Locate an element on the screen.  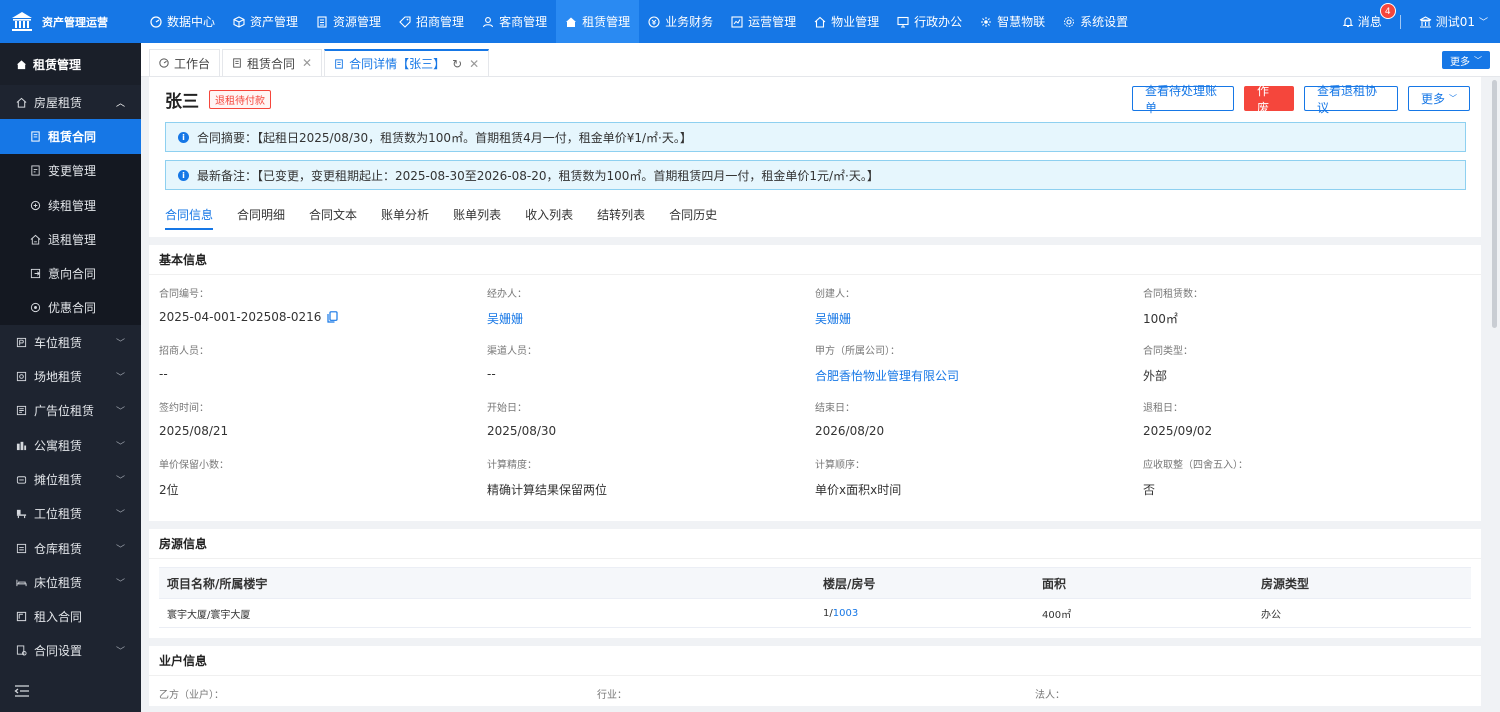
nav-admin: 行政办公 is located at coordinates (929, 21).